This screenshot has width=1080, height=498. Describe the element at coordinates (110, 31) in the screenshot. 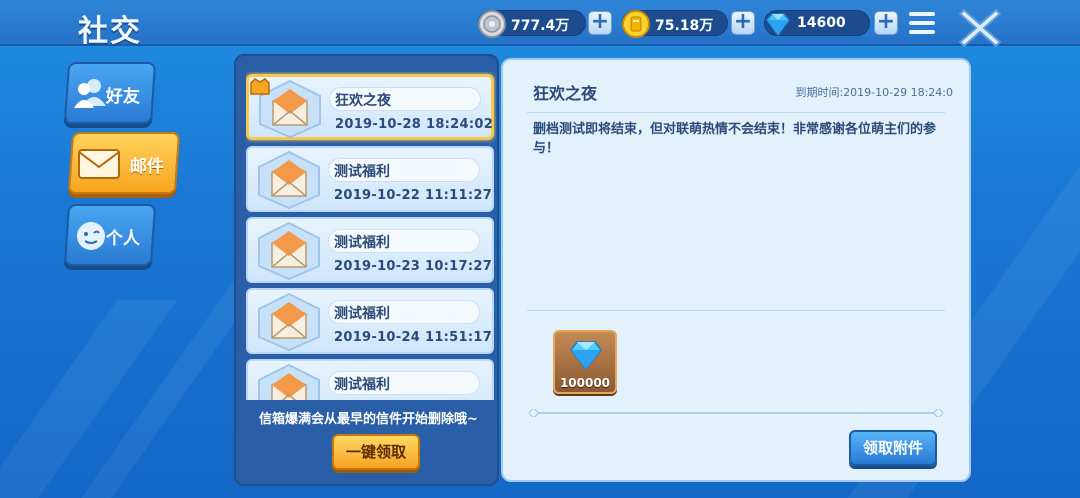

I see `page-title: 社交` at that location.